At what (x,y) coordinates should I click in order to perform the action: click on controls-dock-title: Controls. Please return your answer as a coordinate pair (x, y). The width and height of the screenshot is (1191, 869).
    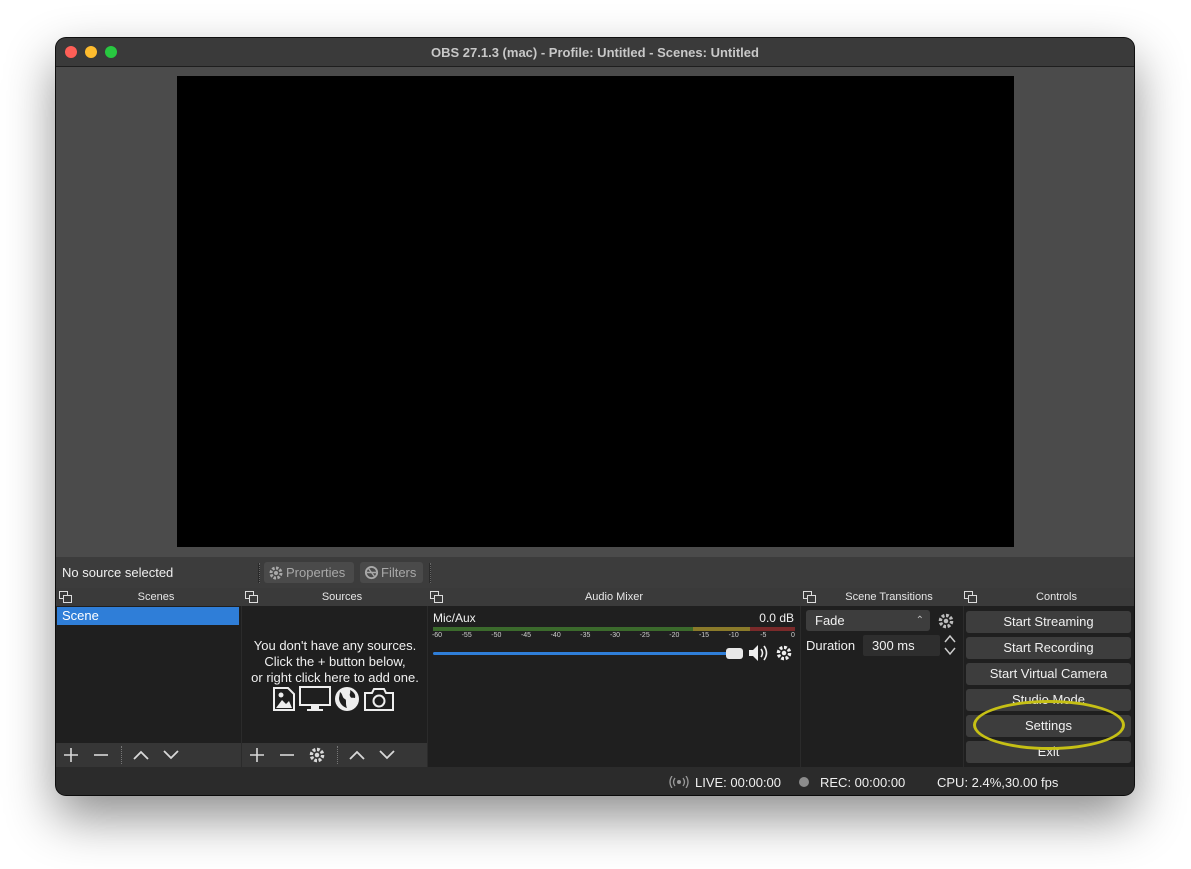
    Looking at the image, I should click on (1056, 597).